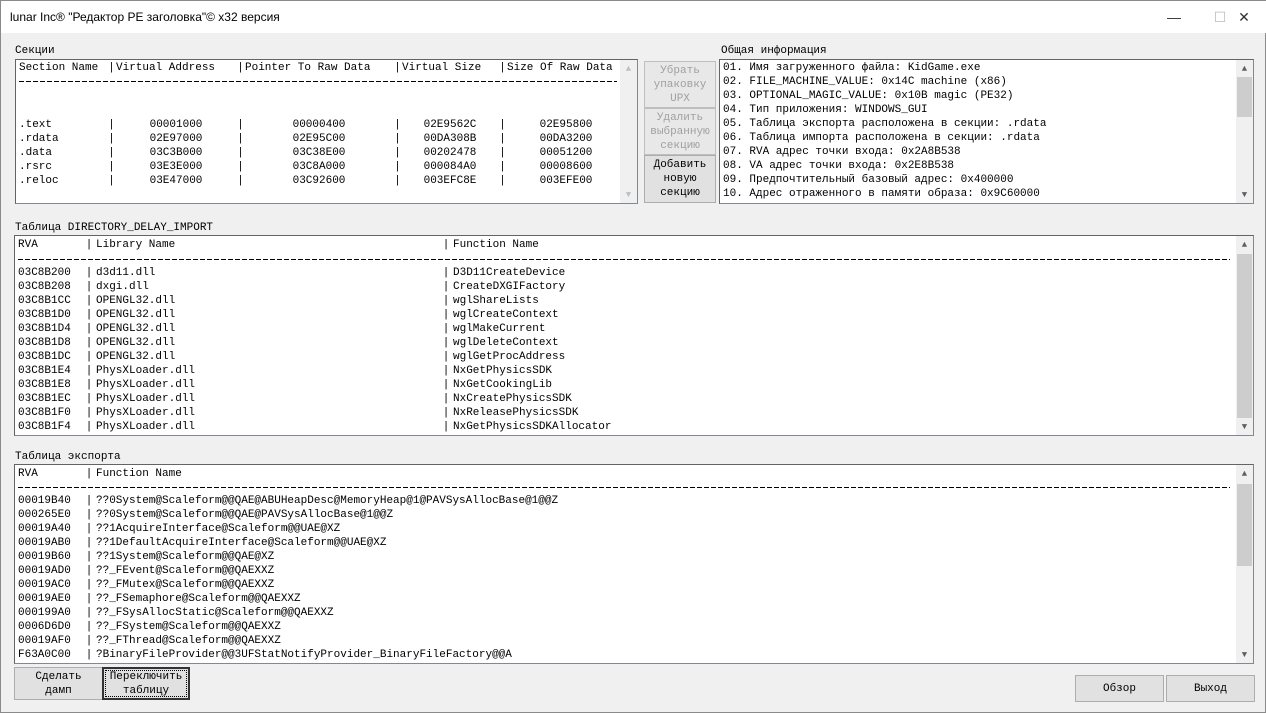  What do you see at coordinates (680, 179) in the screenshot?
I see `add-section-button: Добавить новую секцию` at bounding box center [680, 179].